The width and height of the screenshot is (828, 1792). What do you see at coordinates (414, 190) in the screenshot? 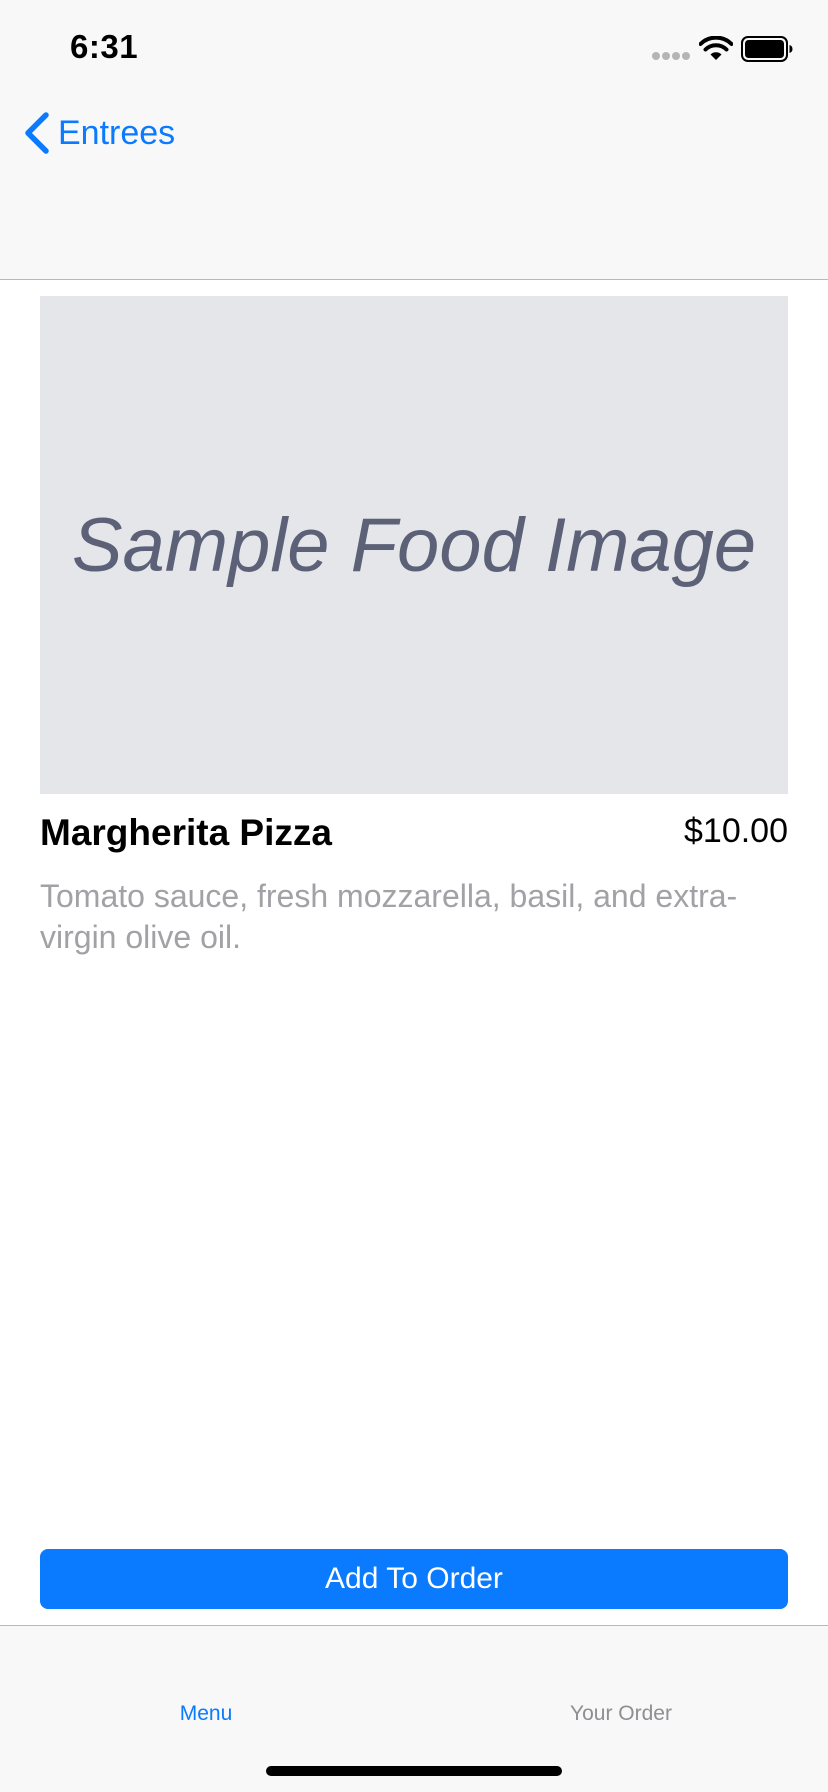
I see `navigation-bar: Entrees` at bounding box center [414, 190].